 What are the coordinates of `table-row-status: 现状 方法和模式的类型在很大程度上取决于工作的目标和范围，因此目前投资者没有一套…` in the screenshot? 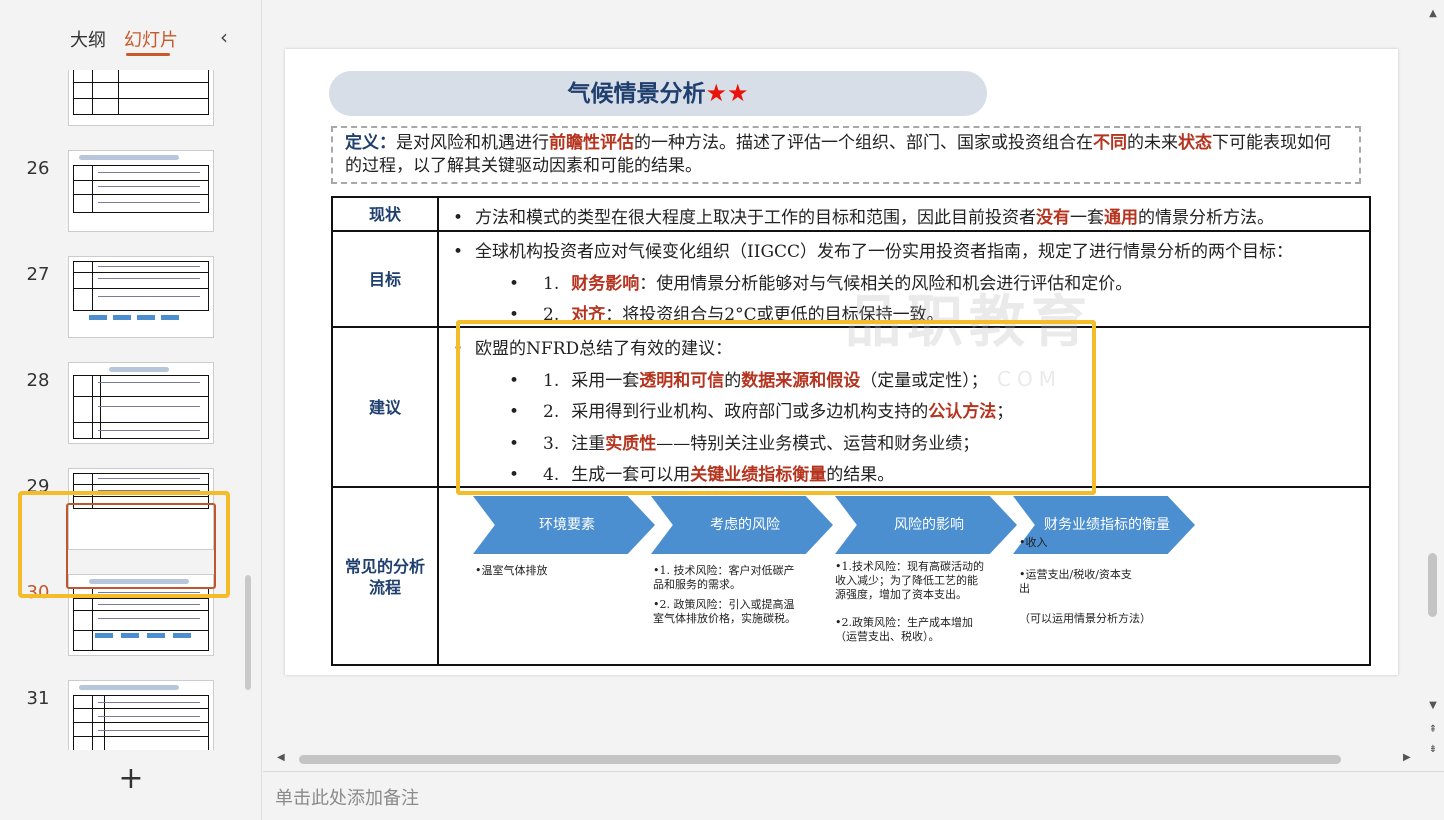 It's located at (851, 215).